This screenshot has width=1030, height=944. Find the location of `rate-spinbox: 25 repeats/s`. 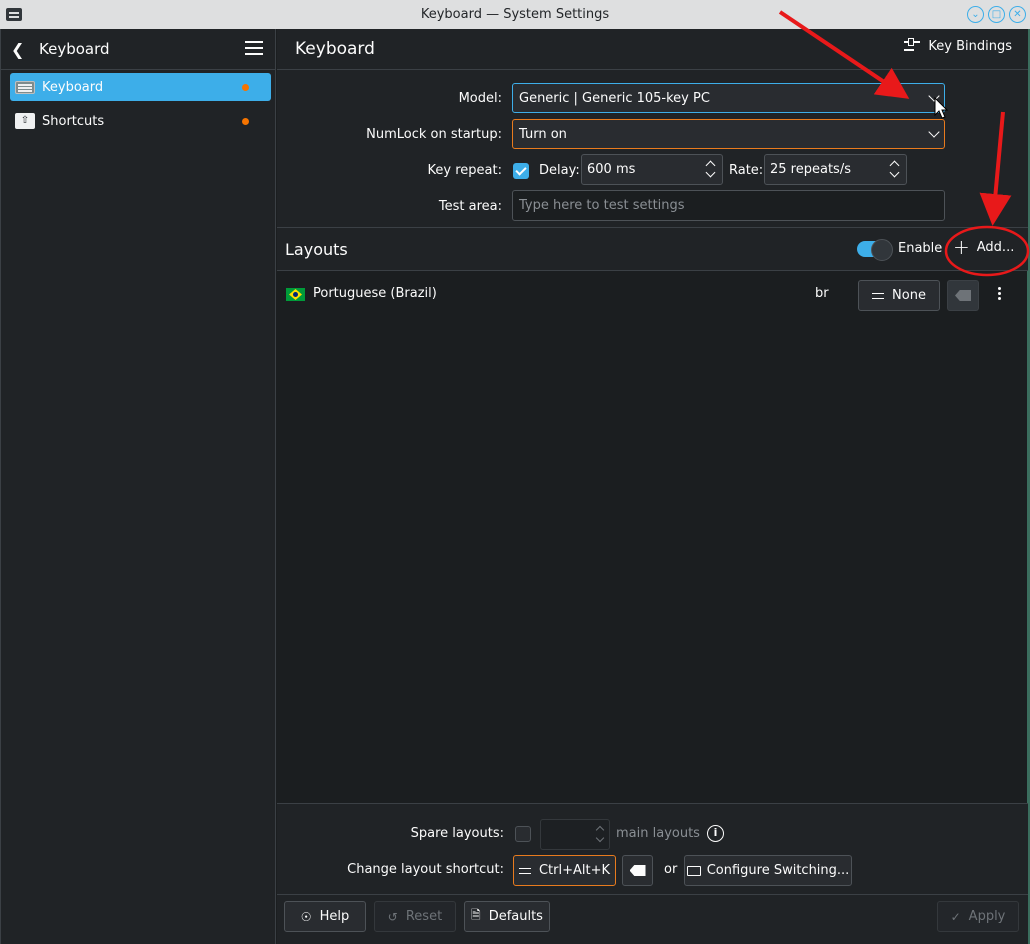

rate-spinbox: 25 repeats/s is located at coordinates (835, 169).